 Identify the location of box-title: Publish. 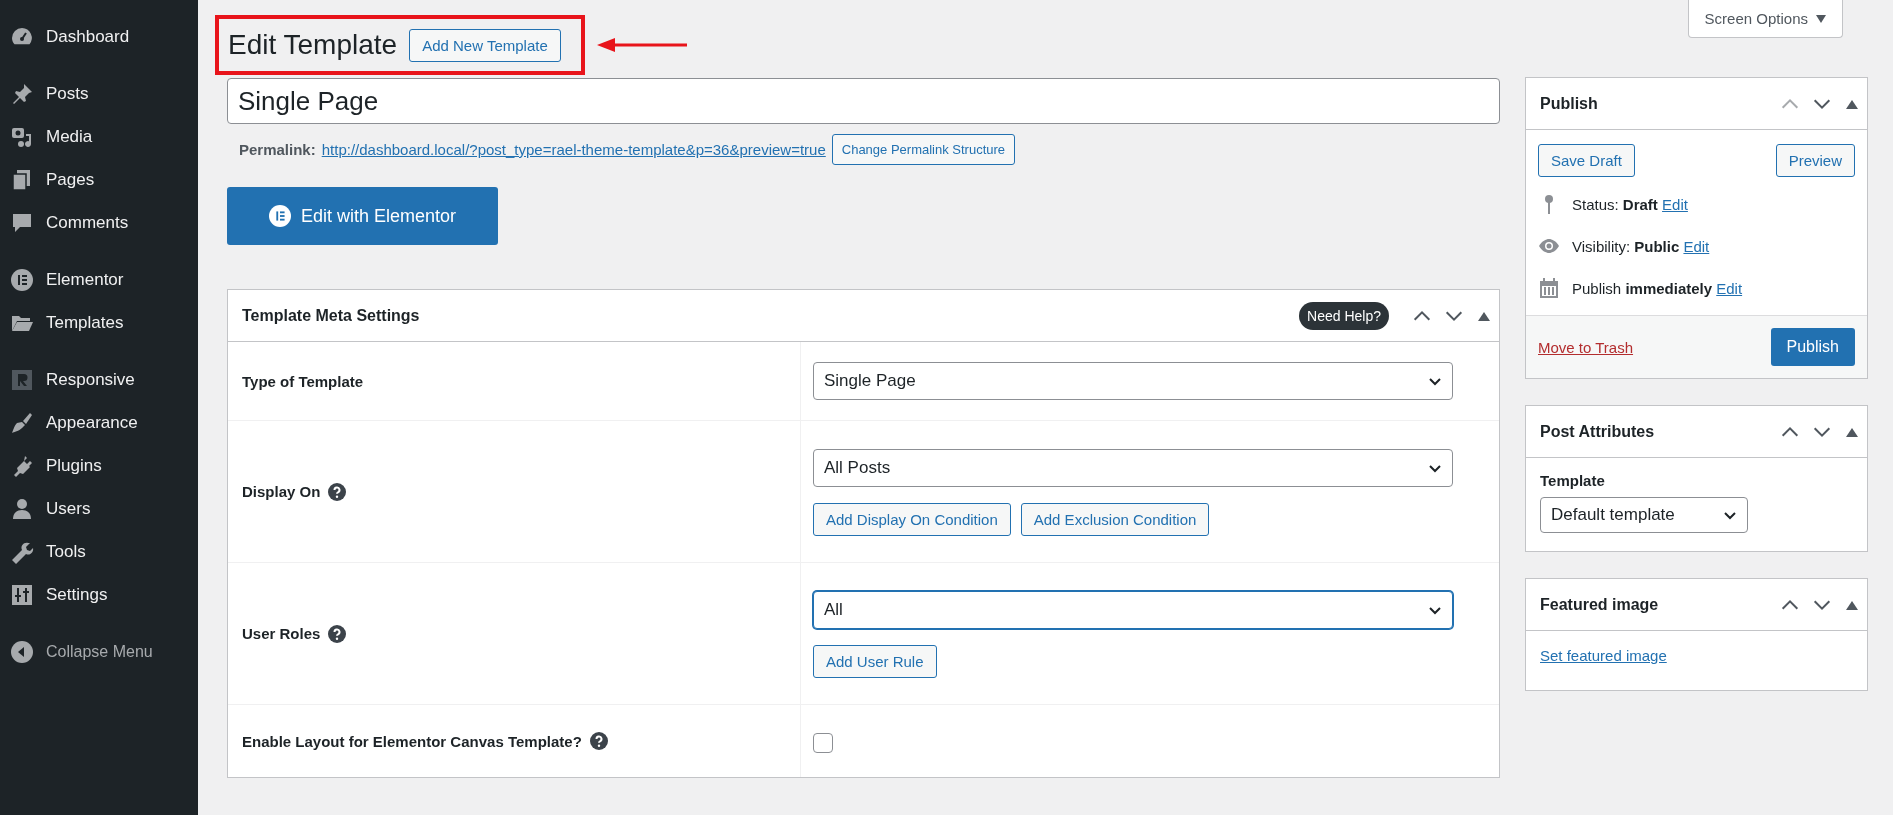
(1569, 103).